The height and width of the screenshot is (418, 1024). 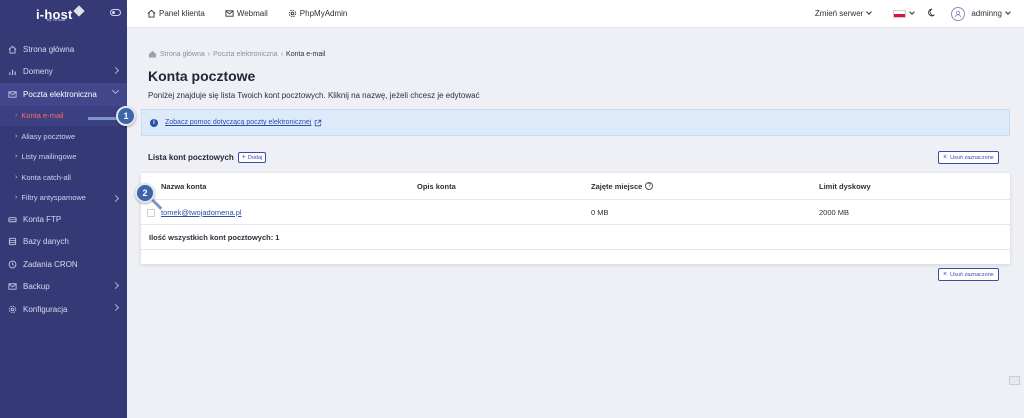 What do you see at coordinates (575, 213) in the screenshot?
I see `table-row: tomek@twojadomena.pl 0 MB 2000 MB` at bounding box center [575, 213].